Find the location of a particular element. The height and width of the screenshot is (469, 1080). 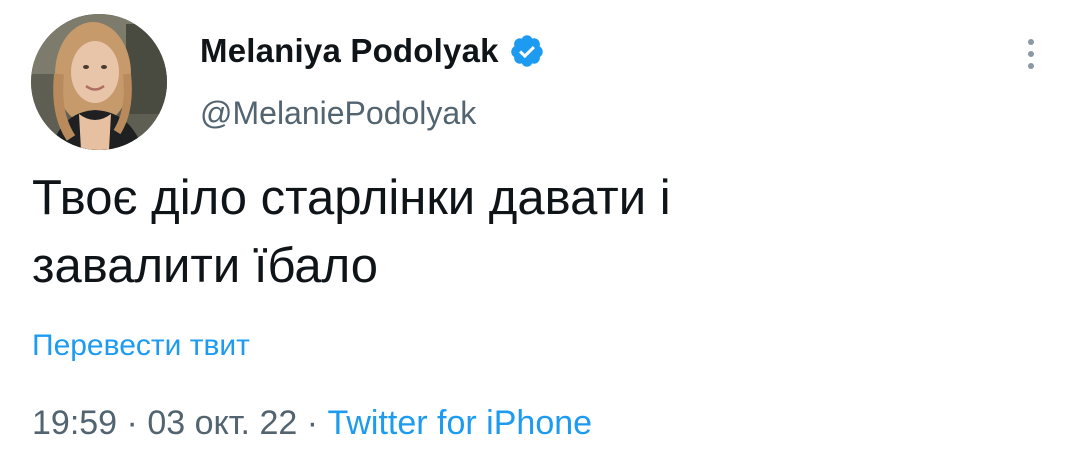

more-vertical-icon is located at coordinates (1031, 54).